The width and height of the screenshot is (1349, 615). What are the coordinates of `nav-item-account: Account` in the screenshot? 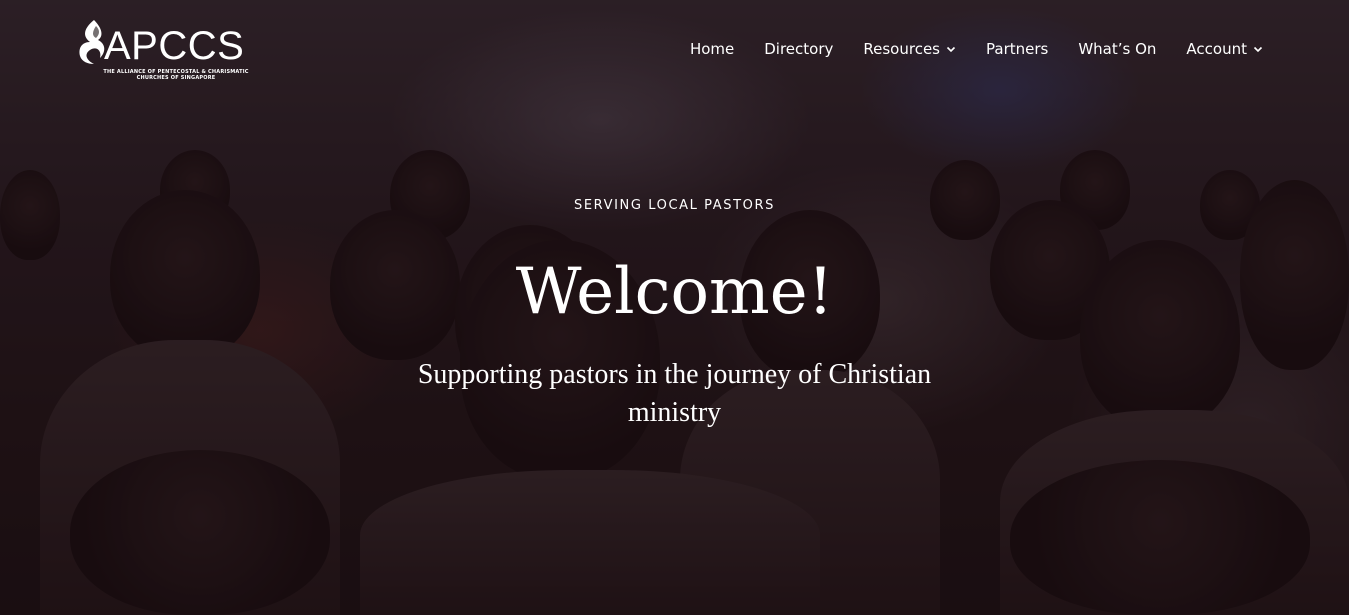 It's located at (1224, 49).